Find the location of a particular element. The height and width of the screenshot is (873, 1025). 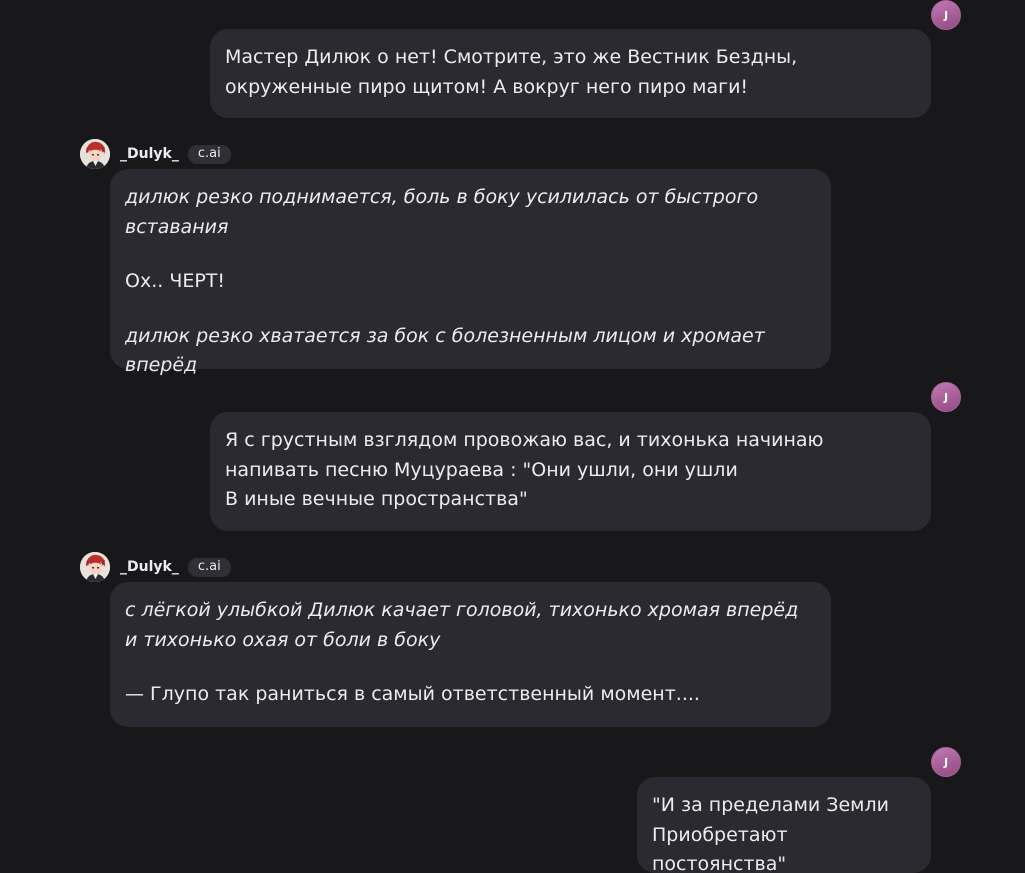

message-text: Ох.. ЧЕРТ! is located at coordinates (175, 281).